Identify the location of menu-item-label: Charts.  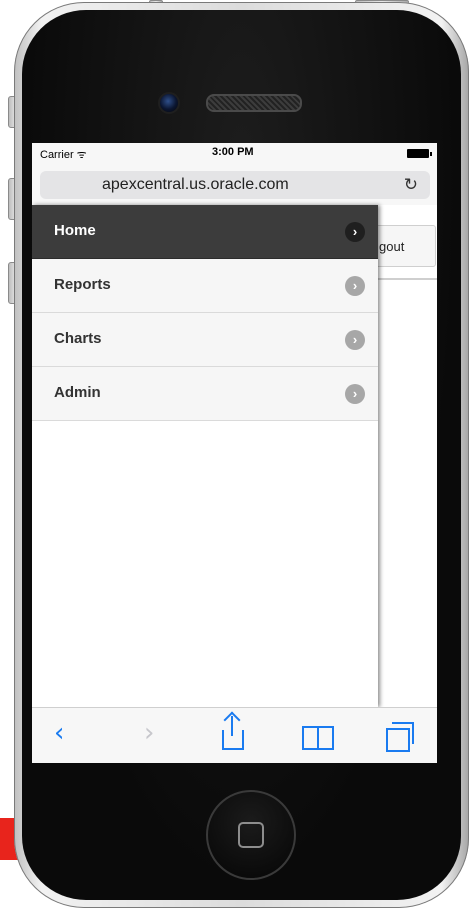
(78, 338).